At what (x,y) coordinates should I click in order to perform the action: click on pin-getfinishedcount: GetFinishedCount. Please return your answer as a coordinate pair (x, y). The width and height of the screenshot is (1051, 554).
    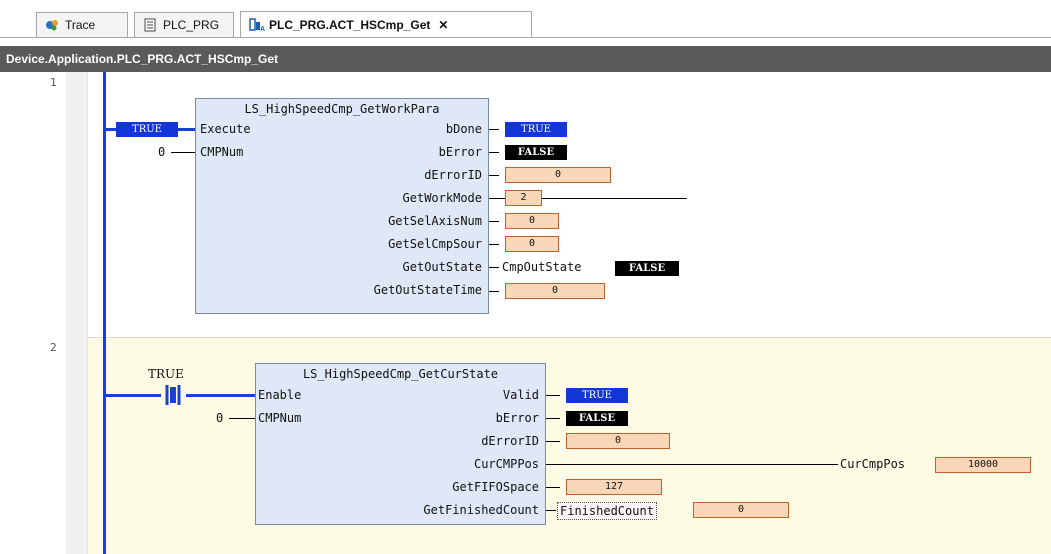
    Looking at the image, I should click on (481, 510).